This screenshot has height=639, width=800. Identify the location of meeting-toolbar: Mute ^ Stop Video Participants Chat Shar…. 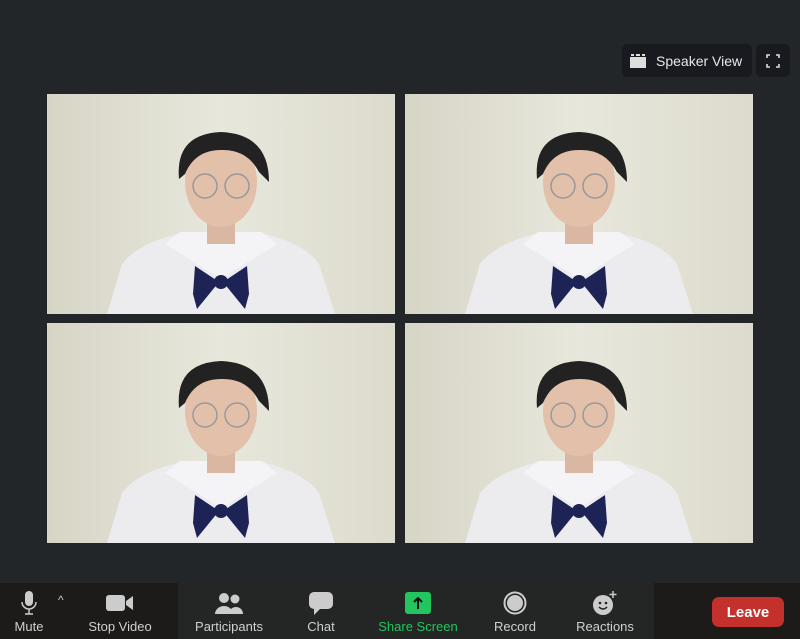
(400, 611).